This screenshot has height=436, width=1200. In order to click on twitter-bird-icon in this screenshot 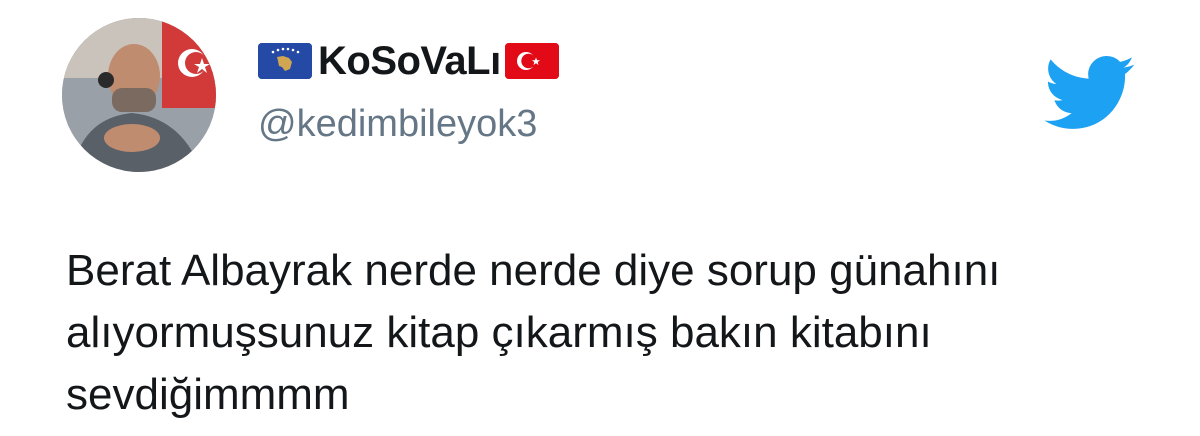, I will do `click(1090, 93)`.